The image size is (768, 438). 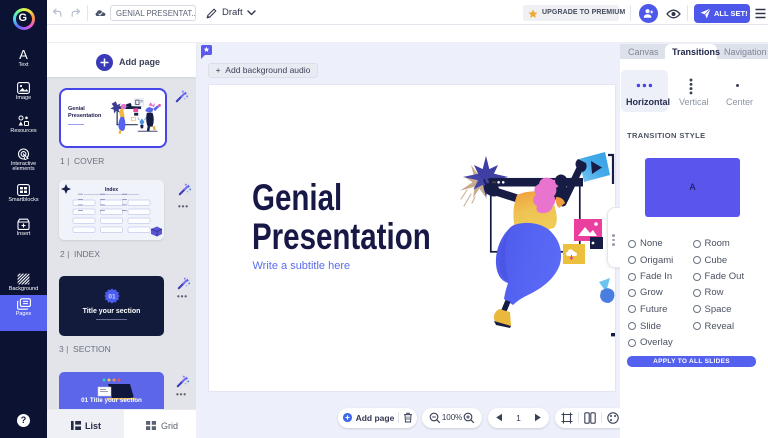 I want to click on svg-text: 01, so click(x=112, y=297).